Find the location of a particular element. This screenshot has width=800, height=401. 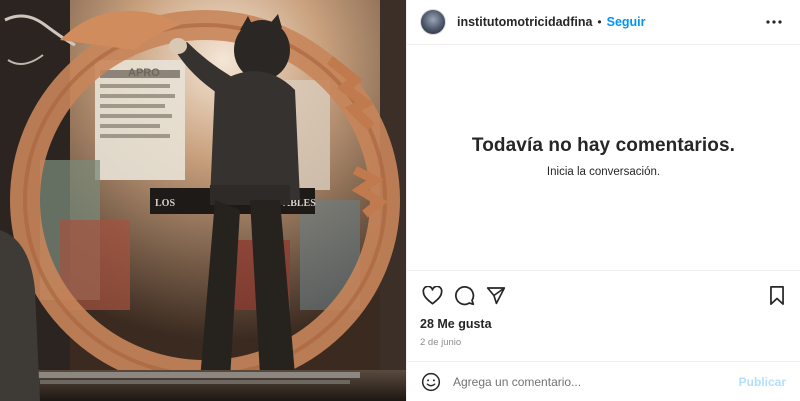

poster-text: APRO is located at coordinates (144, 73).